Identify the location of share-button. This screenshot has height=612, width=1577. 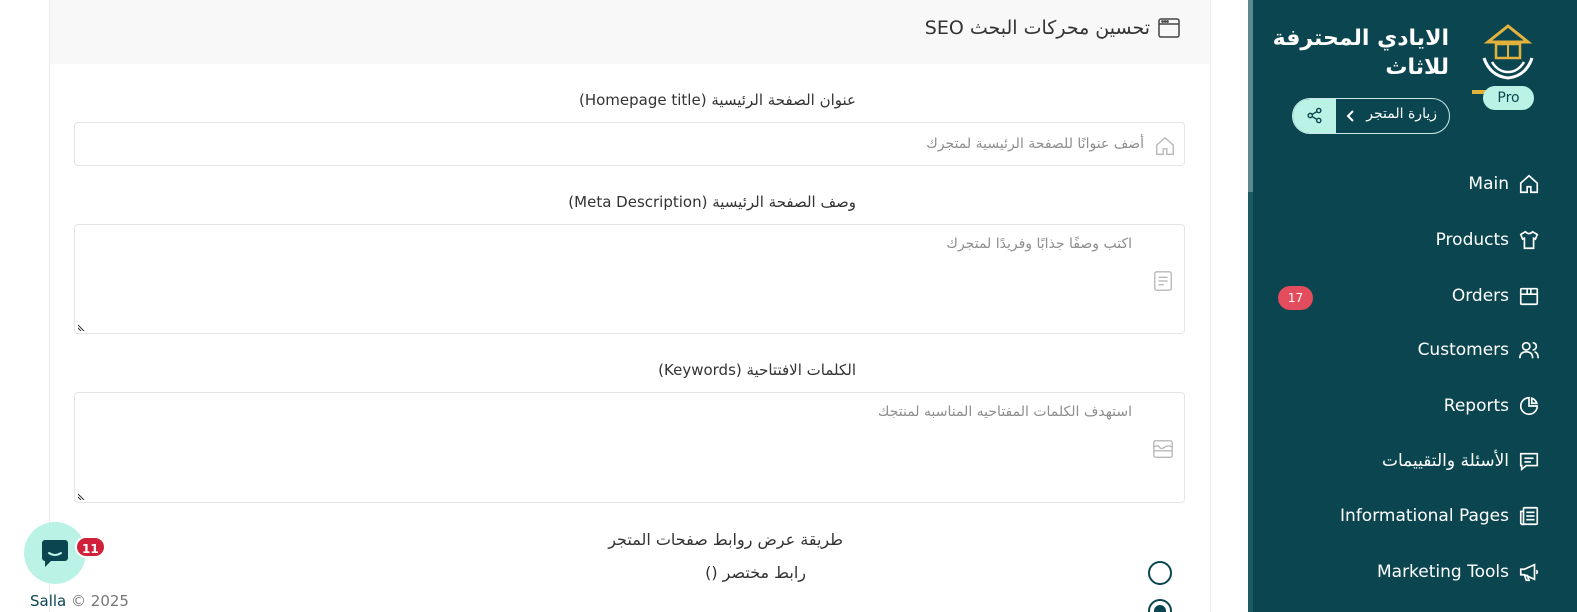
(1314, 116).